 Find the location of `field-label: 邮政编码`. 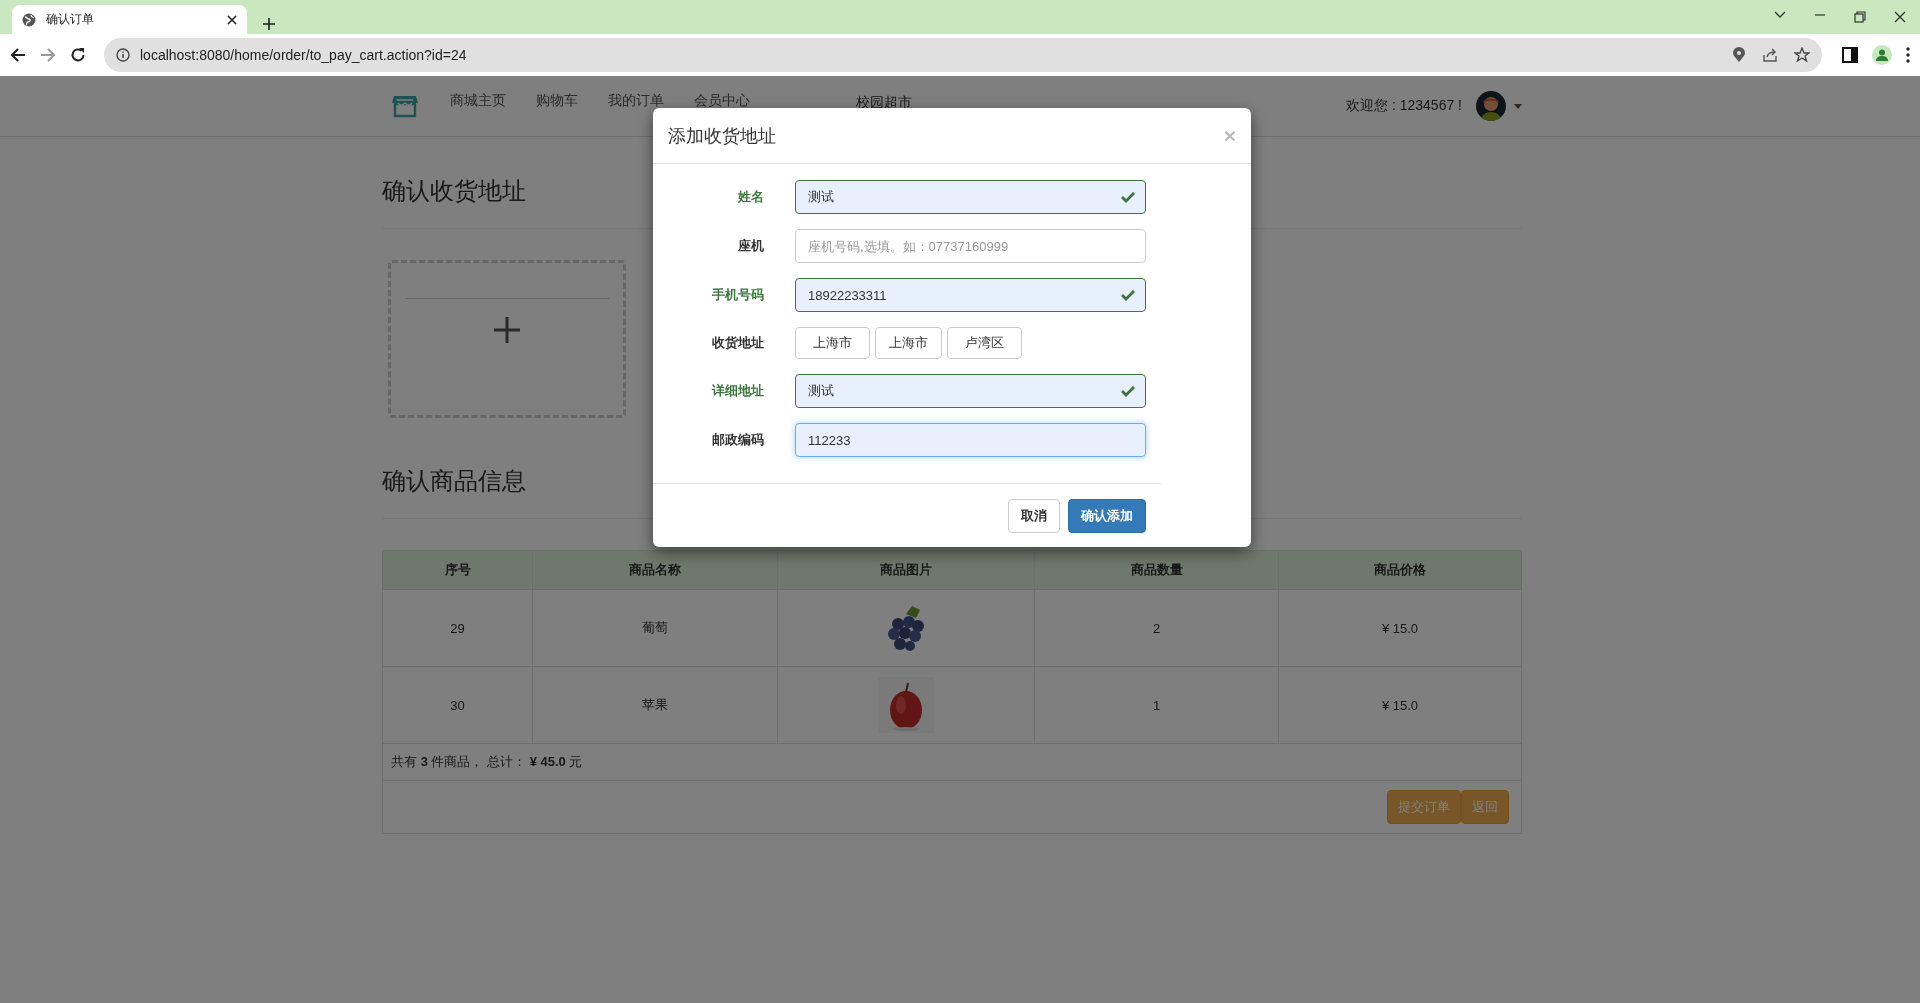

field-label: 邮政编码 is located at coordinates (737, 440).